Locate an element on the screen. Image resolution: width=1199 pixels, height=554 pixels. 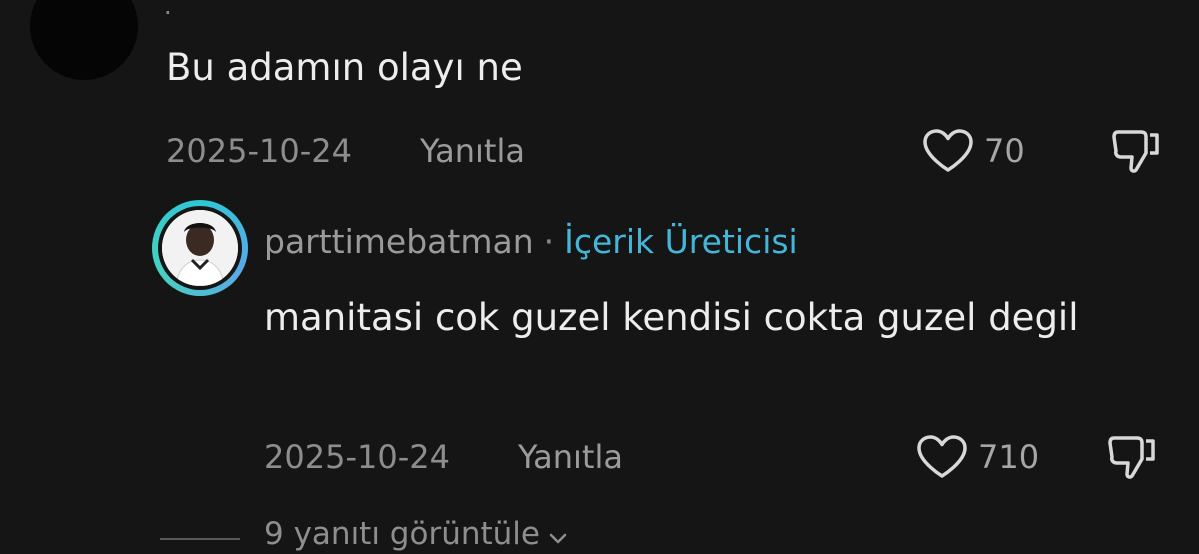
view-replies-button: 9 yanıtı görüntüle is located at coordinates (365, 534).